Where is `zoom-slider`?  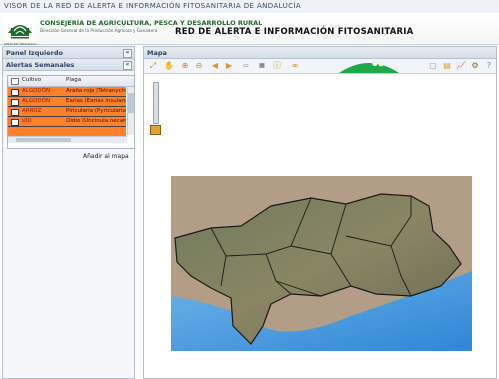
zoom-slider is located at coordinates (156, 103).